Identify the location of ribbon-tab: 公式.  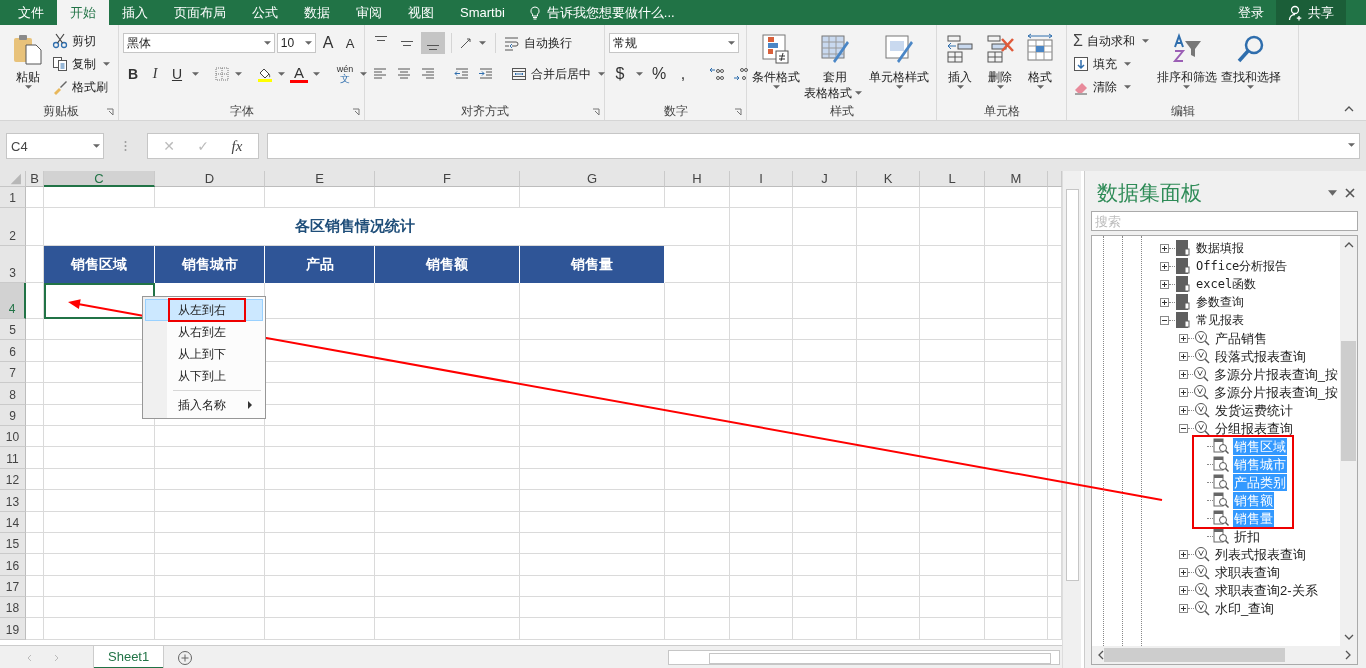
(265, 12).